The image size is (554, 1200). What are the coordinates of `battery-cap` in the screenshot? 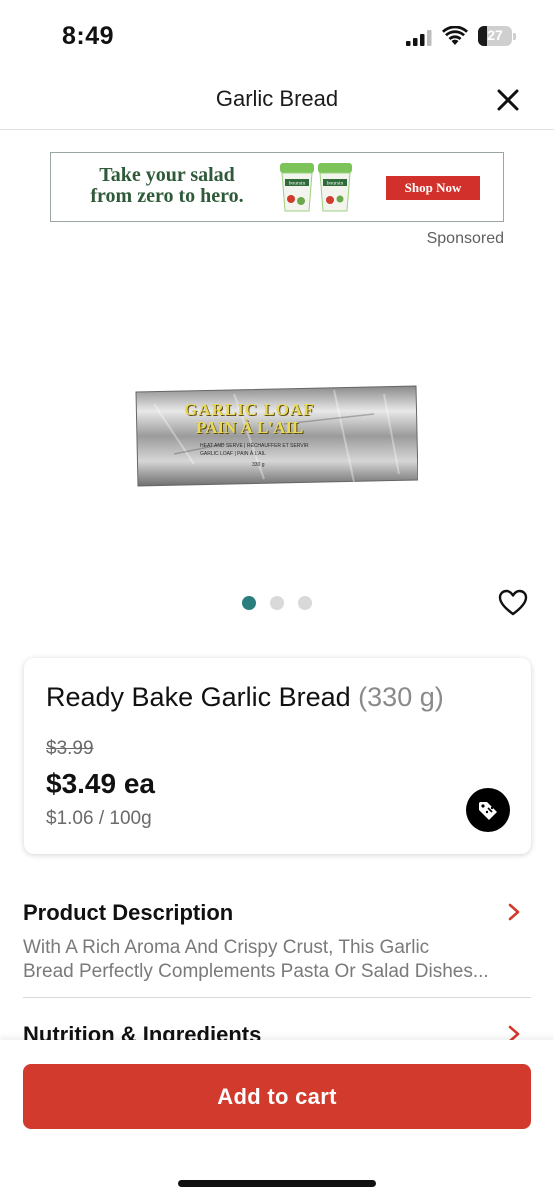 It's located at (514, 36).